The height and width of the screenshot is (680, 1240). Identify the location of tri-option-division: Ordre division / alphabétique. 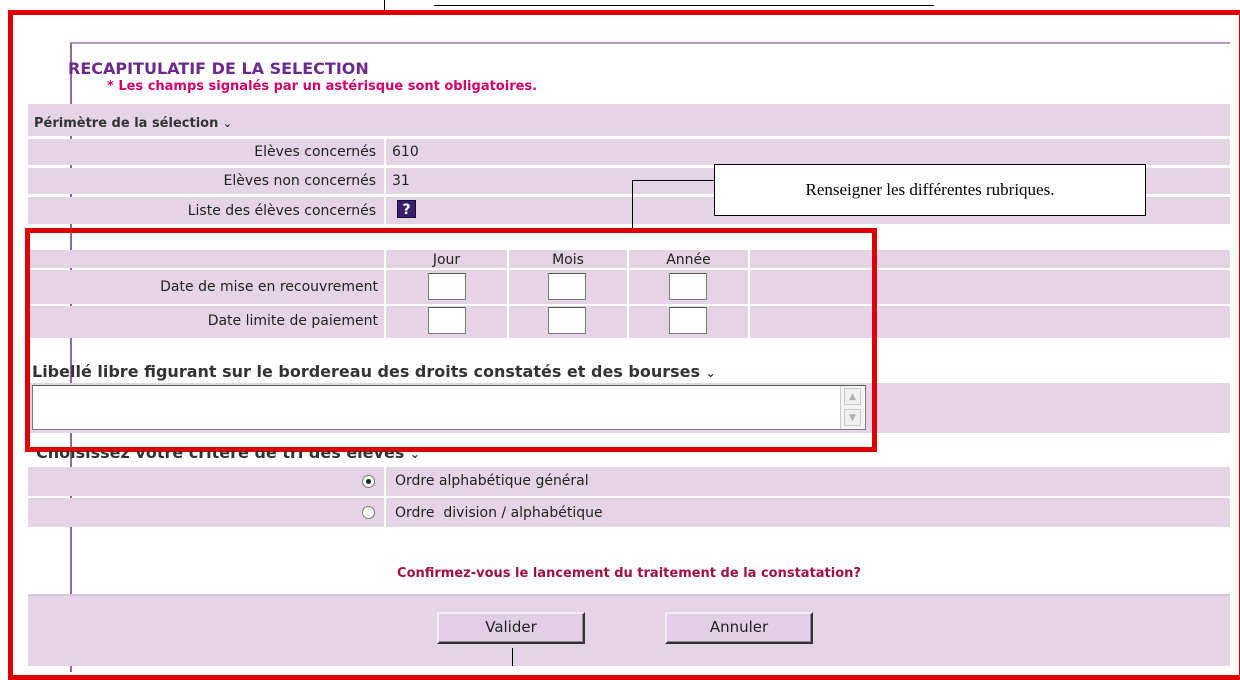
(499, 513).